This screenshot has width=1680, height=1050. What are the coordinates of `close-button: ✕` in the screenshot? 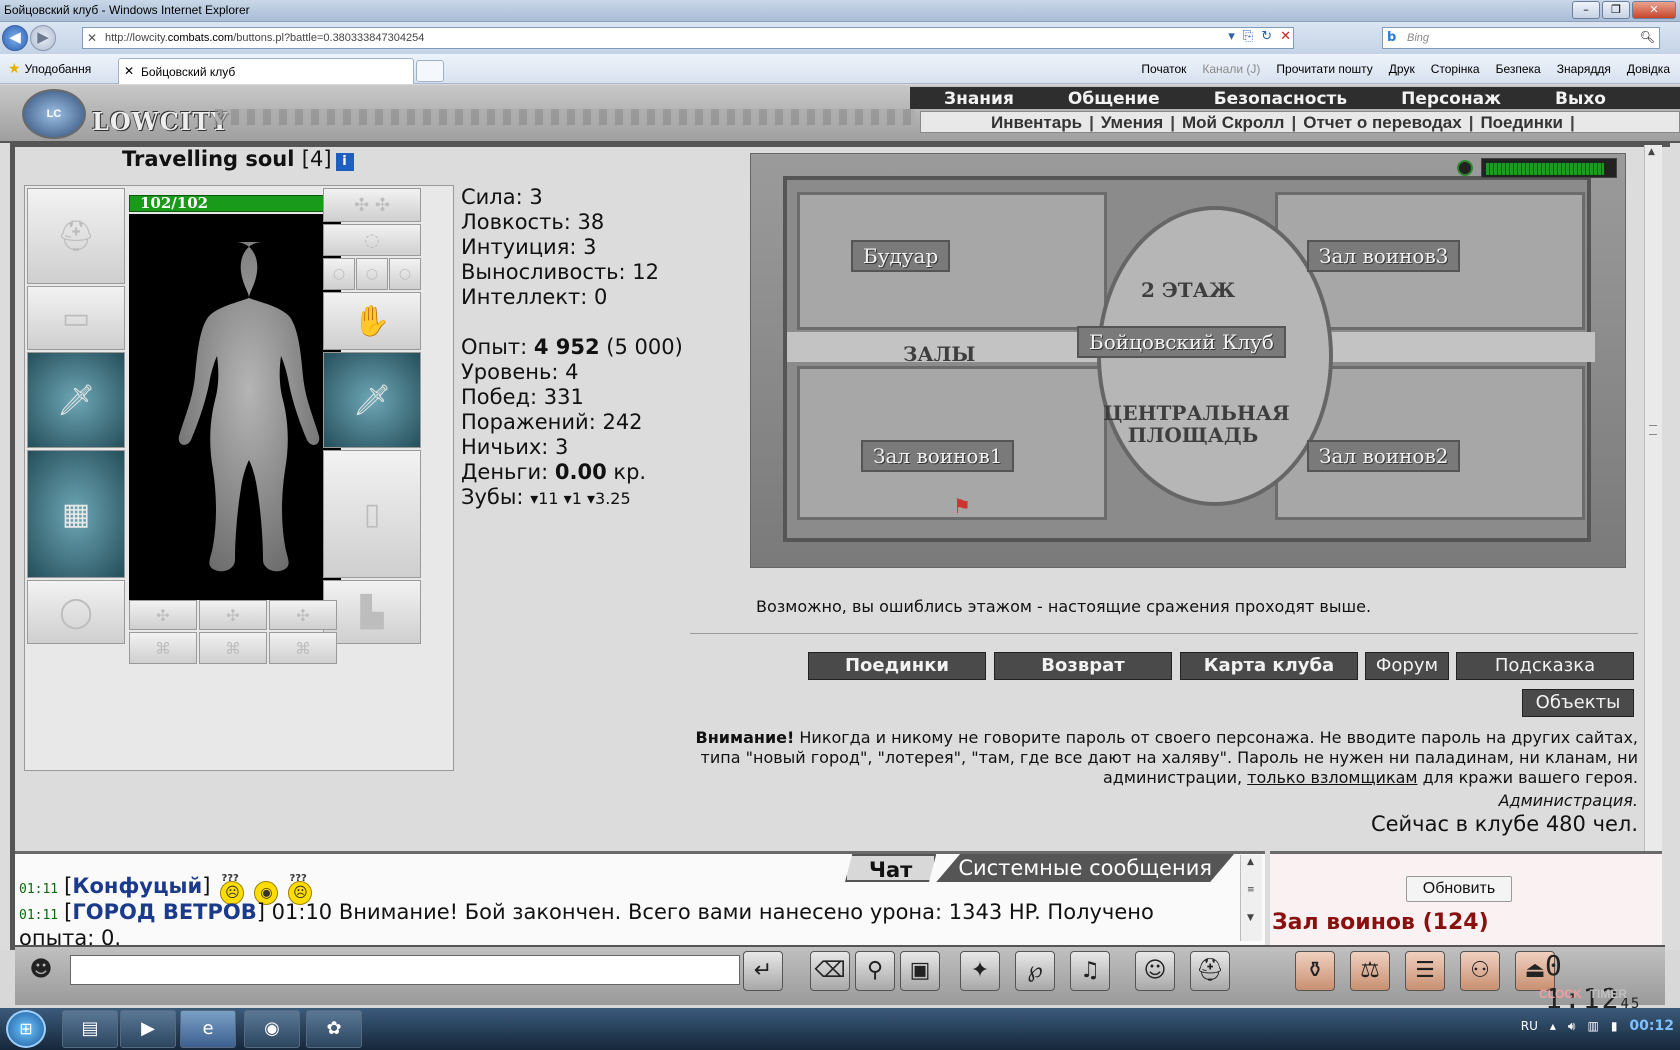 It's located at (1654, 10).